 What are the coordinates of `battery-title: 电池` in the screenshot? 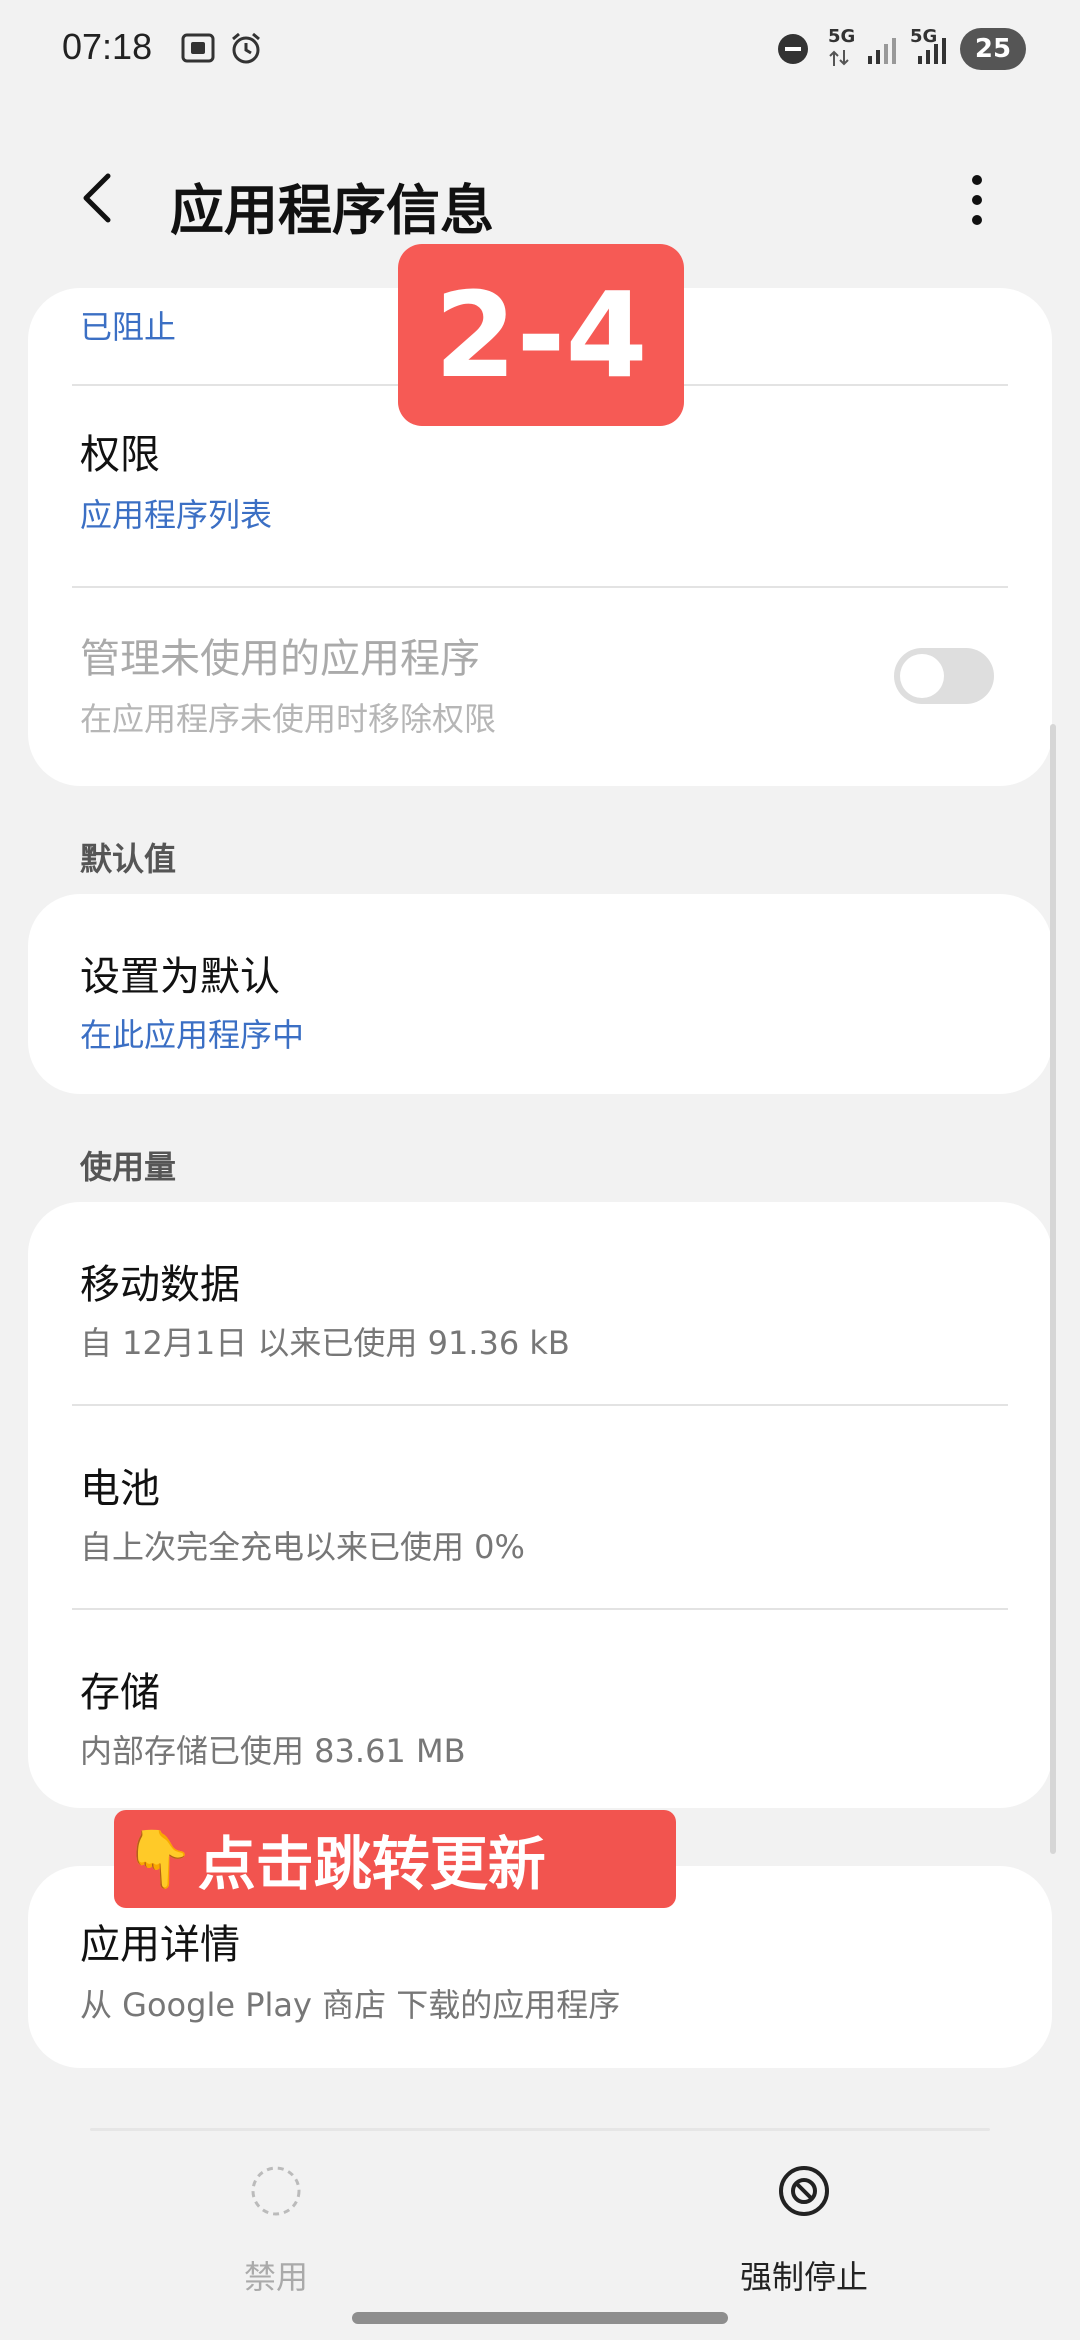 It's located at (120, 1489).